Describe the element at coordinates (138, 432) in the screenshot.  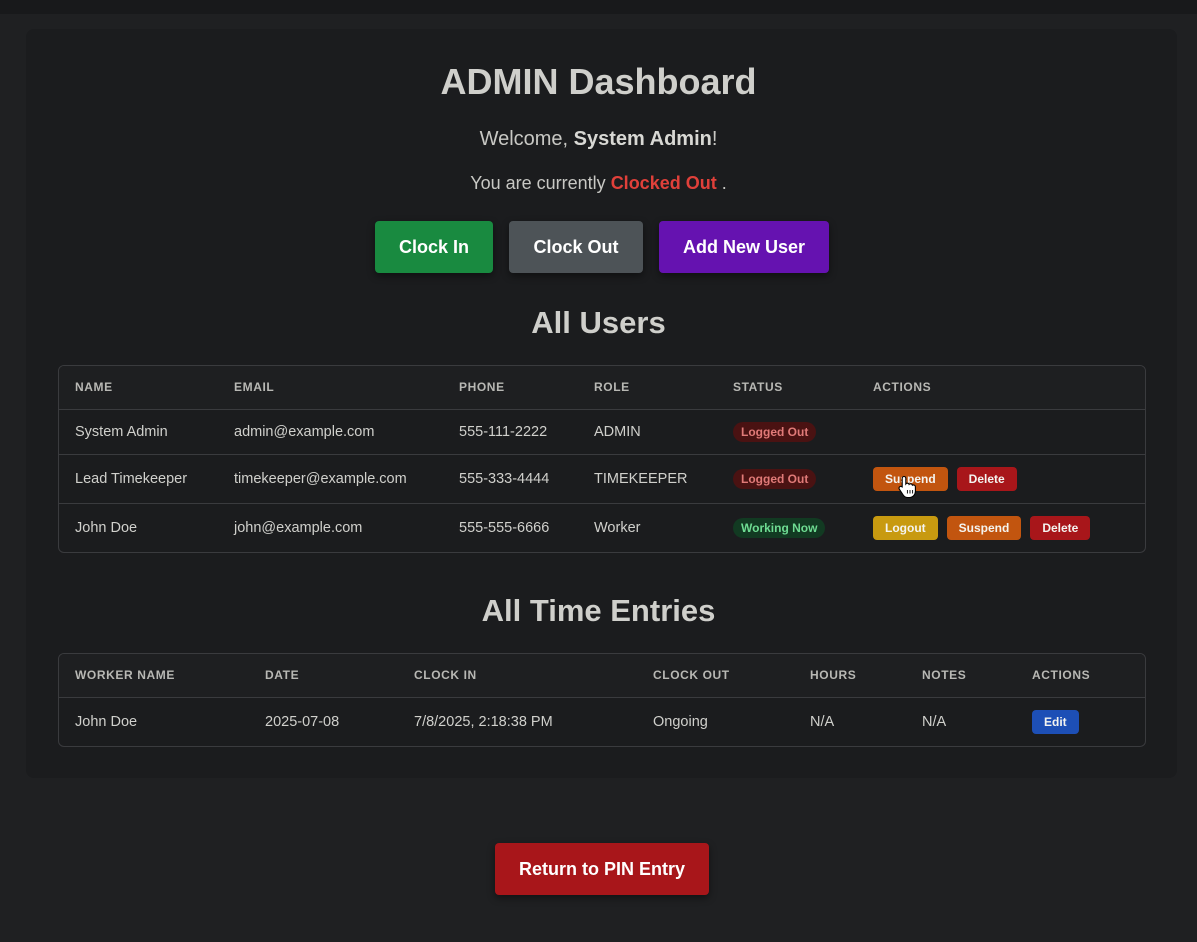
I see `user-name-cell: System Admin` at that location.